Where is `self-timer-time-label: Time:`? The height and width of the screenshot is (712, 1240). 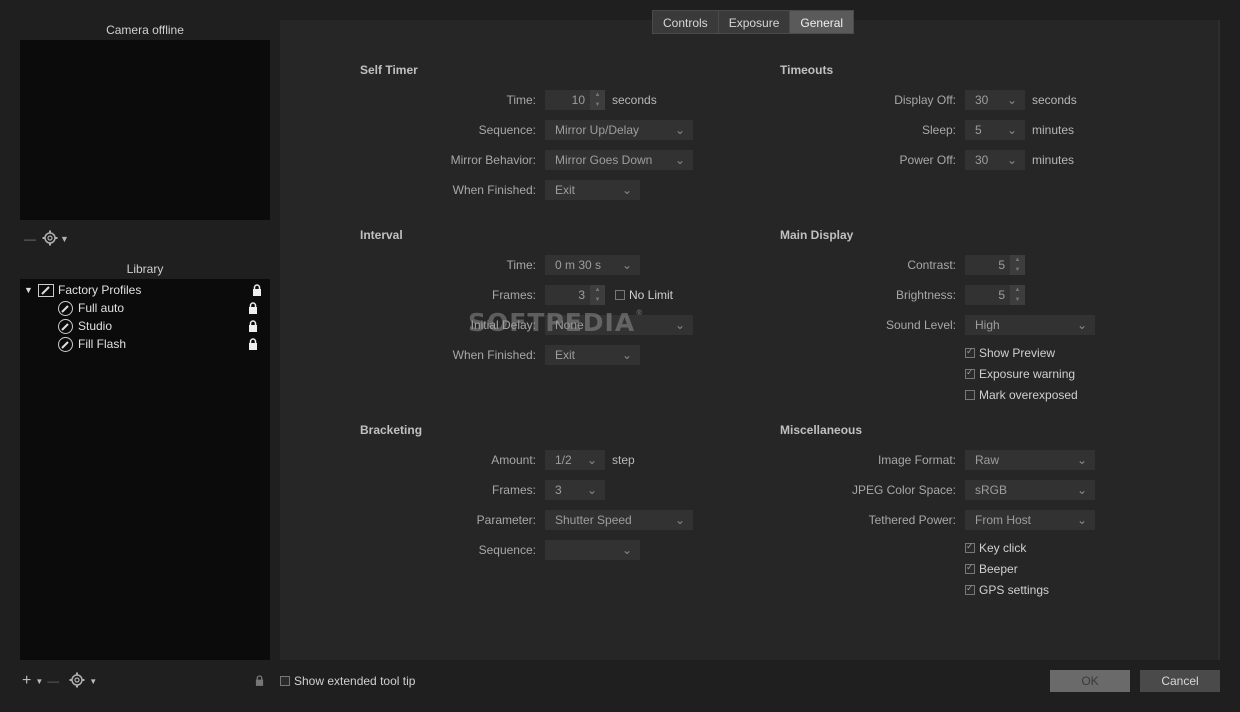 self-timer-time-label: Time: is located at coordinates (521, 100).